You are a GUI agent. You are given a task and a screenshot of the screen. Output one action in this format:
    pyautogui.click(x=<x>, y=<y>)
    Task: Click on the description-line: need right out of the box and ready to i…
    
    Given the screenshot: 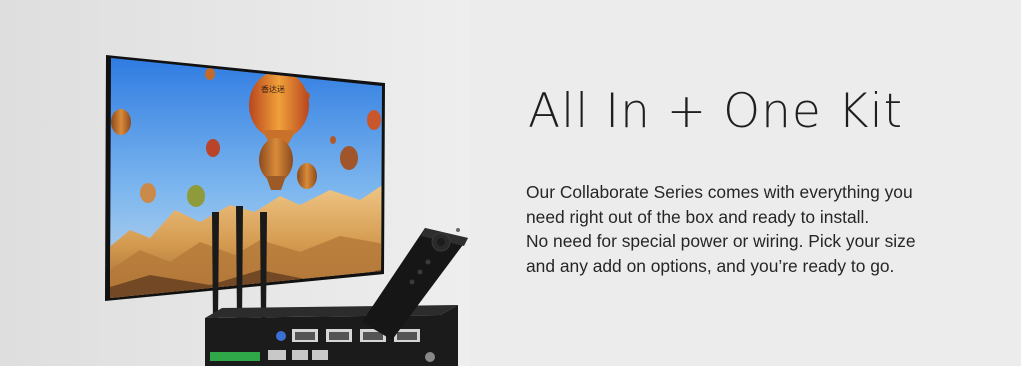 What is the action you would take?
    pyautogui.click(x=698, y=216)
    